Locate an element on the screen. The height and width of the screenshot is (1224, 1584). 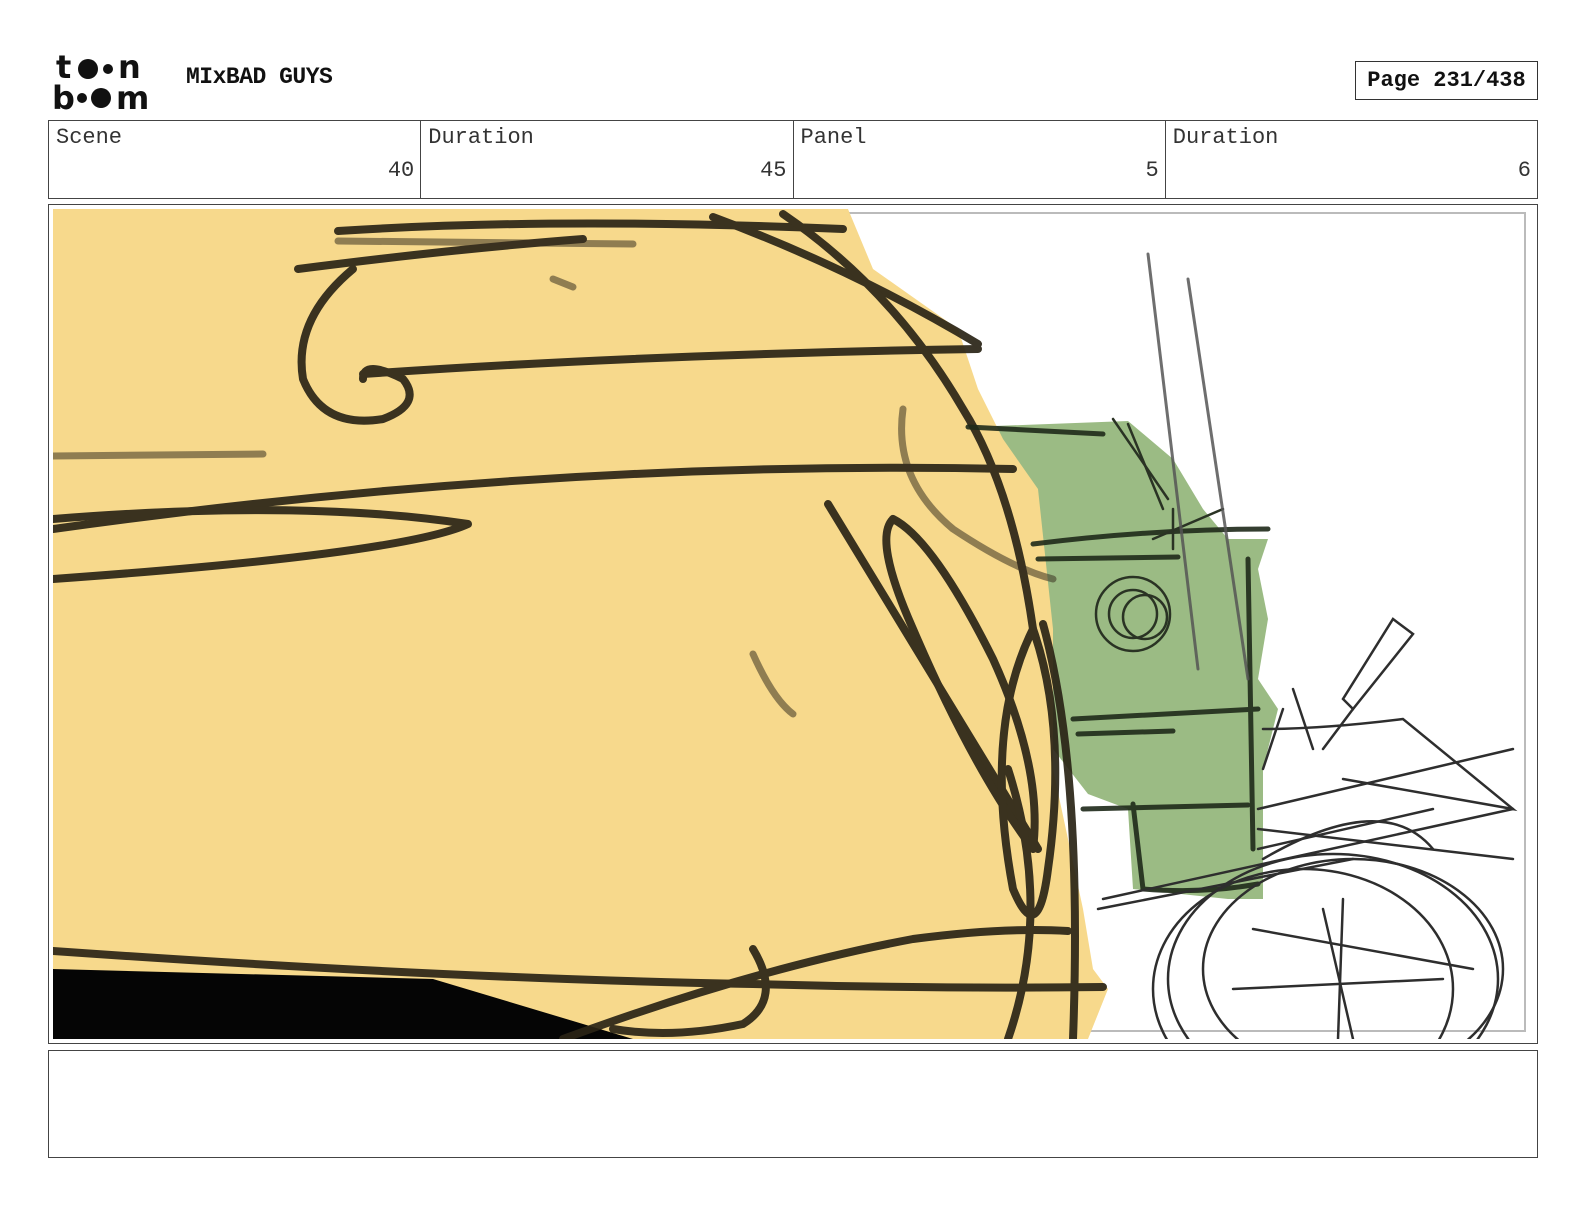
page-indicator: Page 231/438 is located at coordinates (1446, 80).